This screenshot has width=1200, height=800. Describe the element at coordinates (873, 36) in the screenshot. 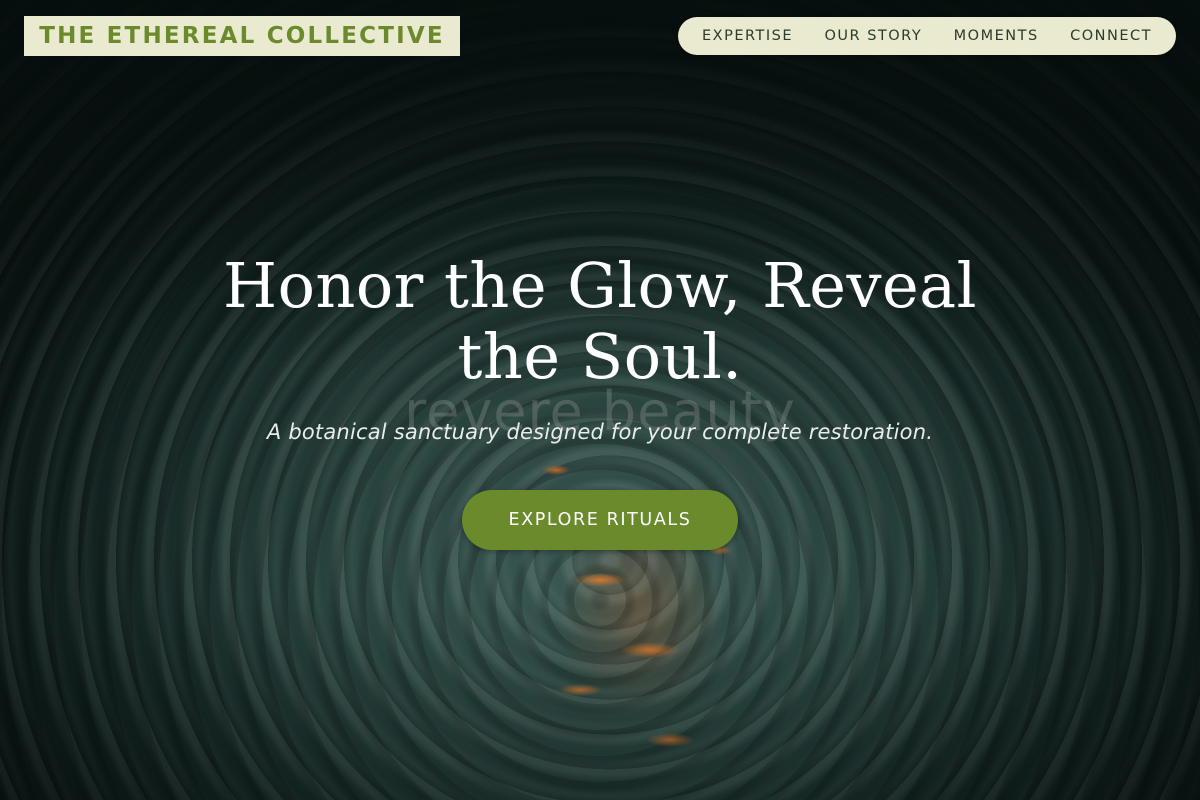

I see `nav-item-our-story: OUR STORY` at that location.